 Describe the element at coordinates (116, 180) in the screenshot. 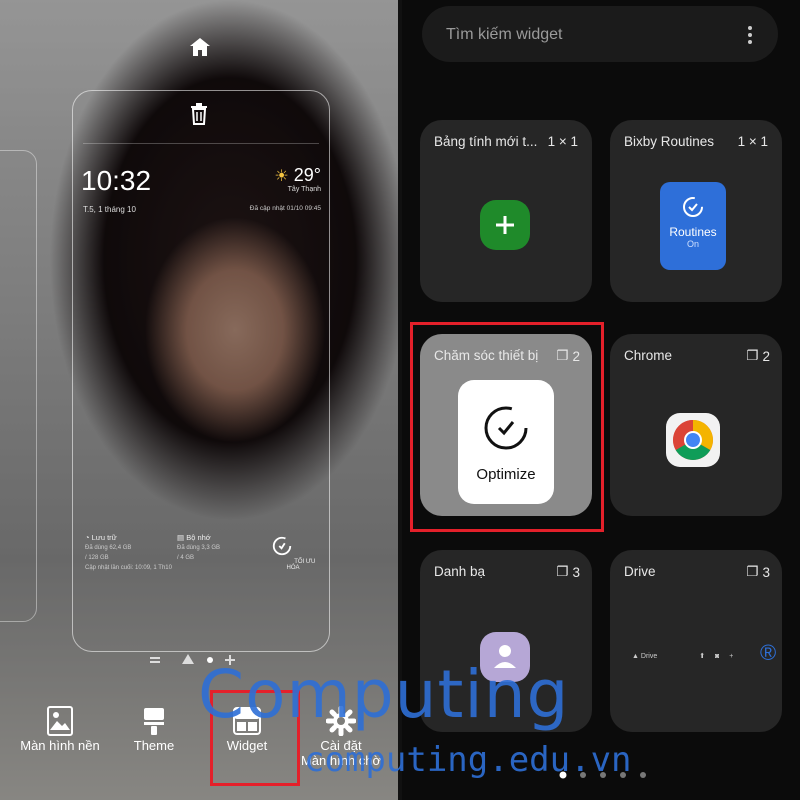

I see `clock-time: 10:32` at that location.